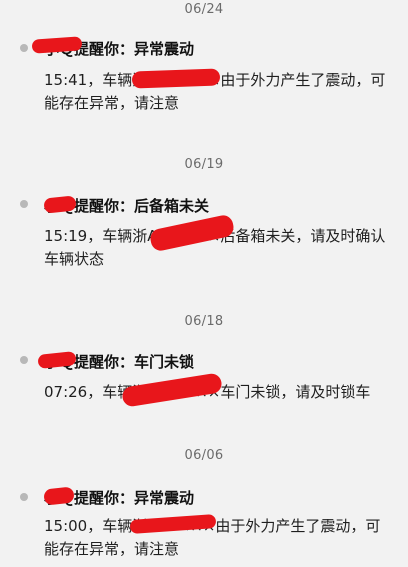 The height and width of the screenshot is (567, 408). Describe the element at coordinates (204, 455) in the screenshot. I see `date-label: 06/06` at that location.